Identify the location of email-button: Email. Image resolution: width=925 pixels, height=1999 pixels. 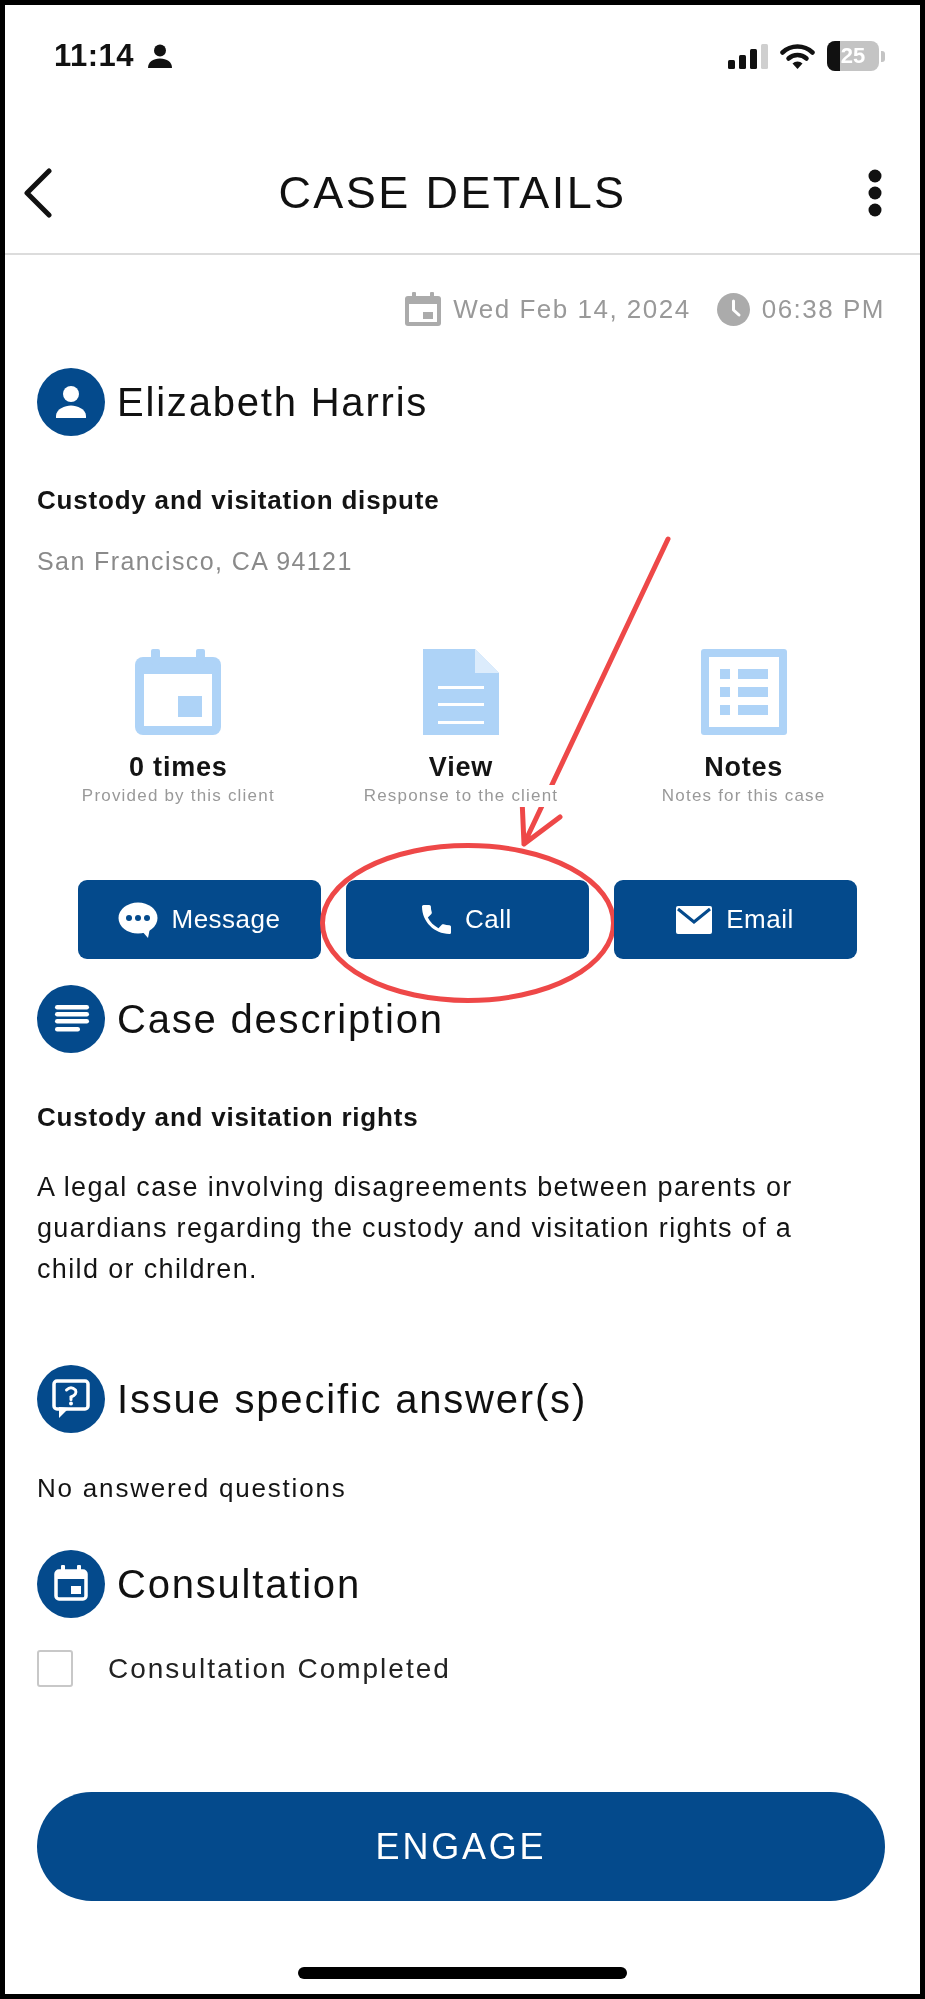
(735, 919).